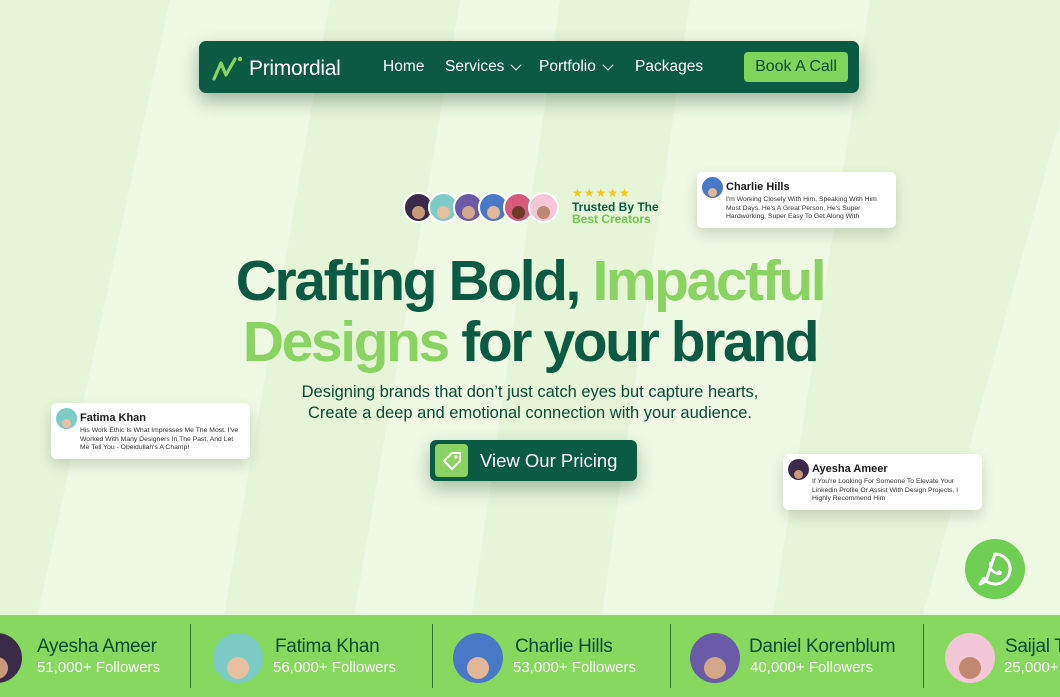 Image resolution: width=1060 pixels, height=697 pixels. What do you see at coordinates (414, 281) in the screenshot?
I see `headline-dark-text: Crafting Bold,` at bounding box center [414, 281].